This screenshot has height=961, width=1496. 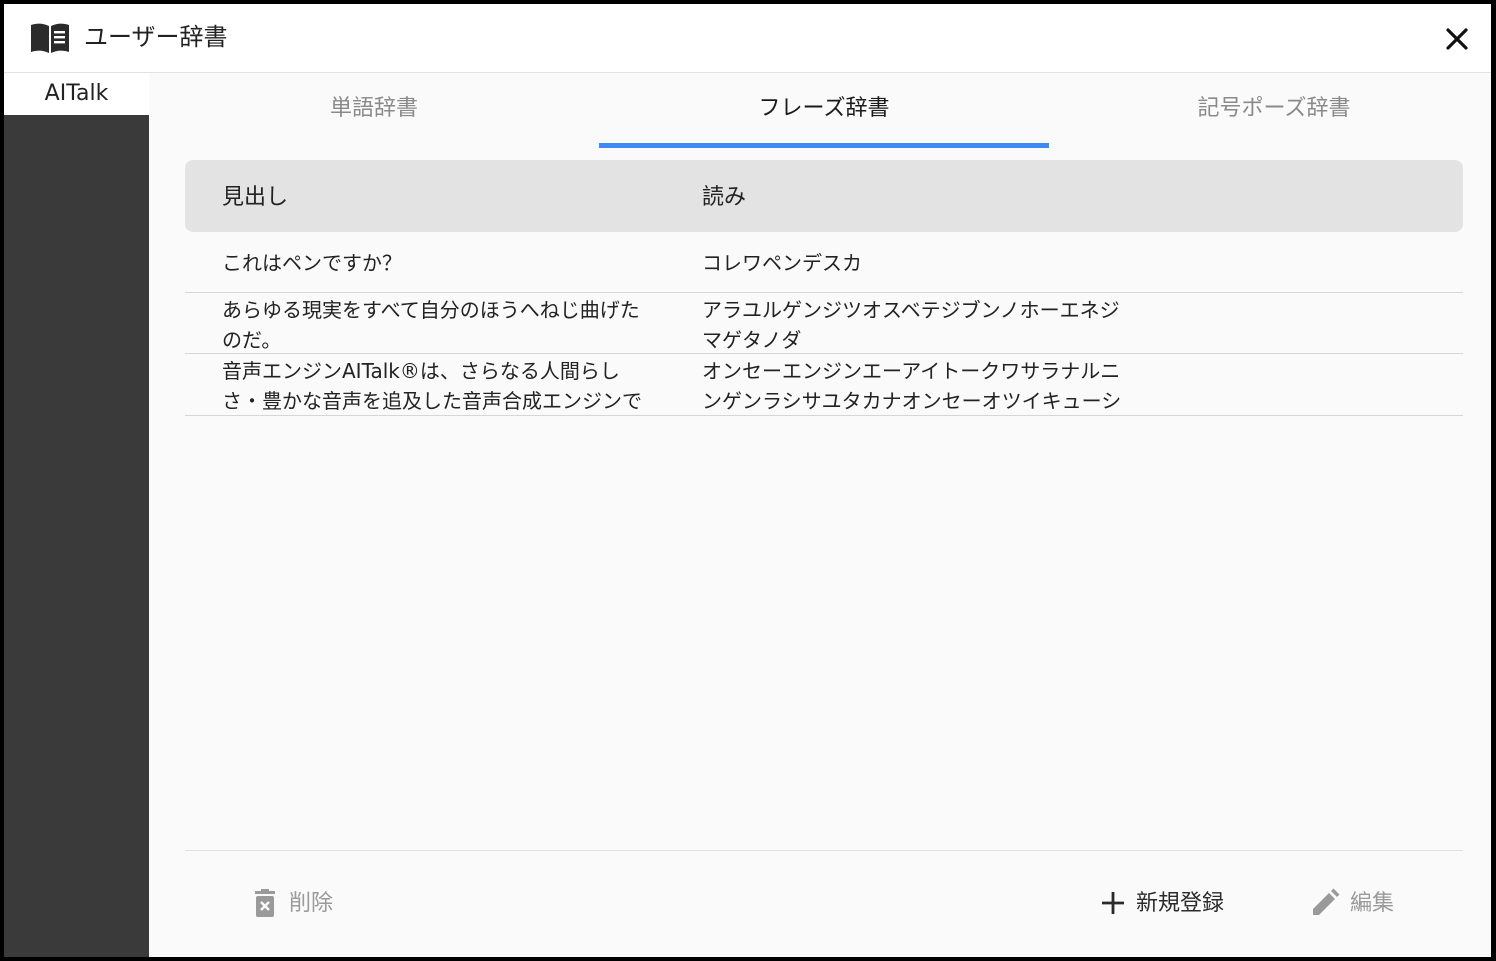 I want to click on title-bar: ユーザー辞書, so click(x=747, y=38).